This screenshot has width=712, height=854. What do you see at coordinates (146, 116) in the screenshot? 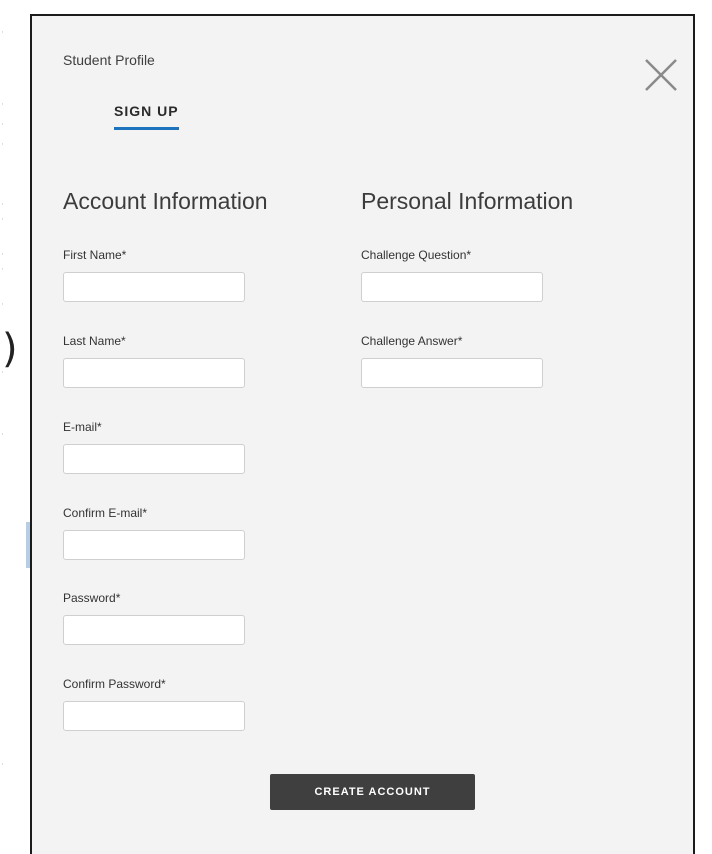
I see `tab-sign-up: SIGN UP` at bounding box center [146, 116].